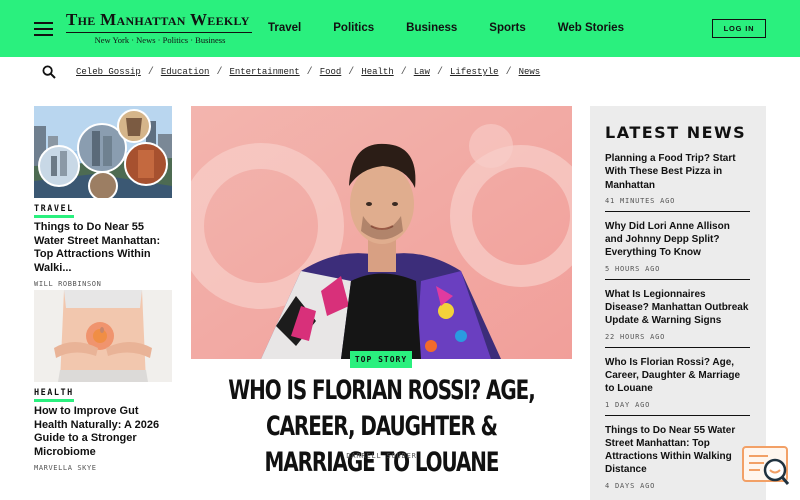 The height and width of the screenshot is (500, 800). I want to click on nav-travel: Travel, so click(284, 28).